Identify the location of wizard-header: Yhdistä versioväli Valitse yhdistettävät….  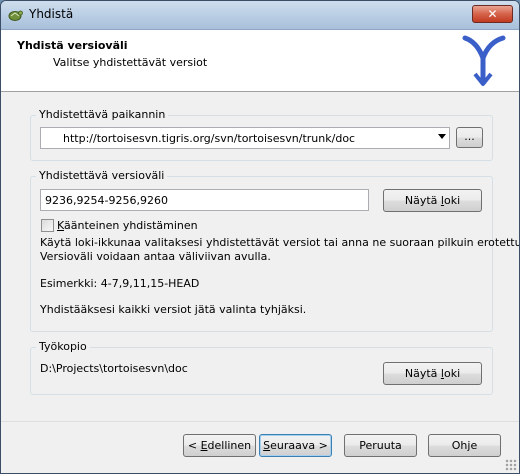
(260, 61).